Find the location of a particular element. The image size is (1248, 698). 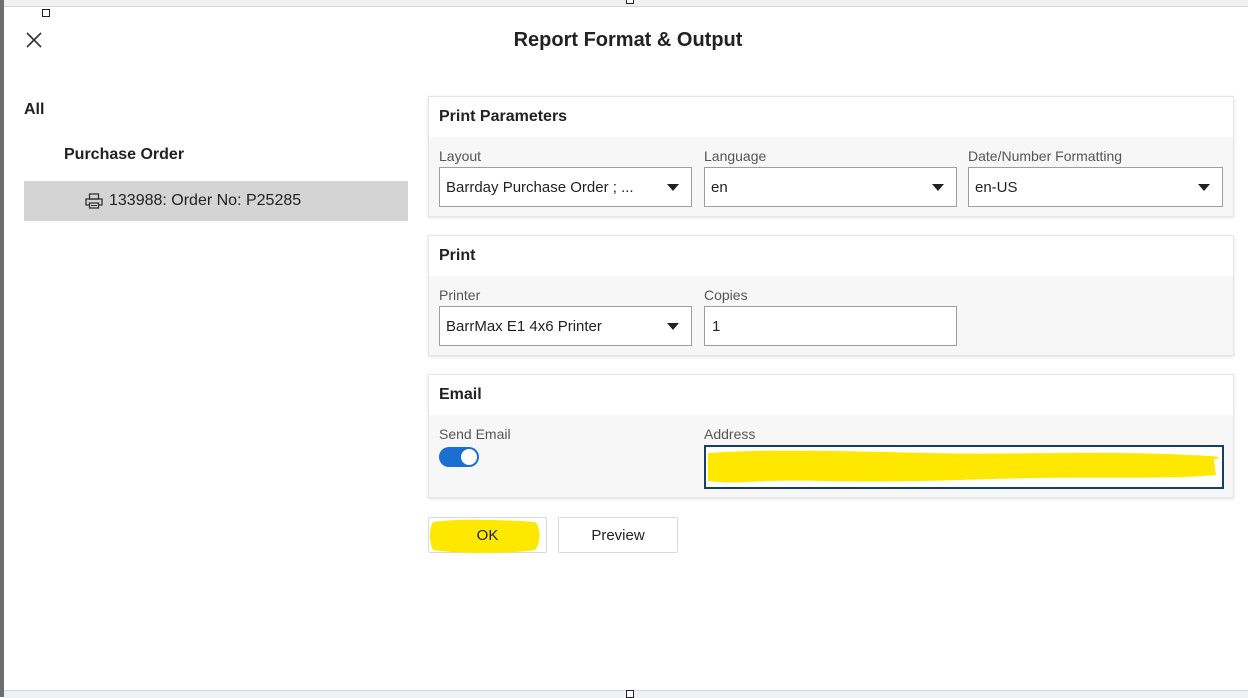

tree-item-label: 133988: Order No: P25285 is located at coordinates (205, 200).